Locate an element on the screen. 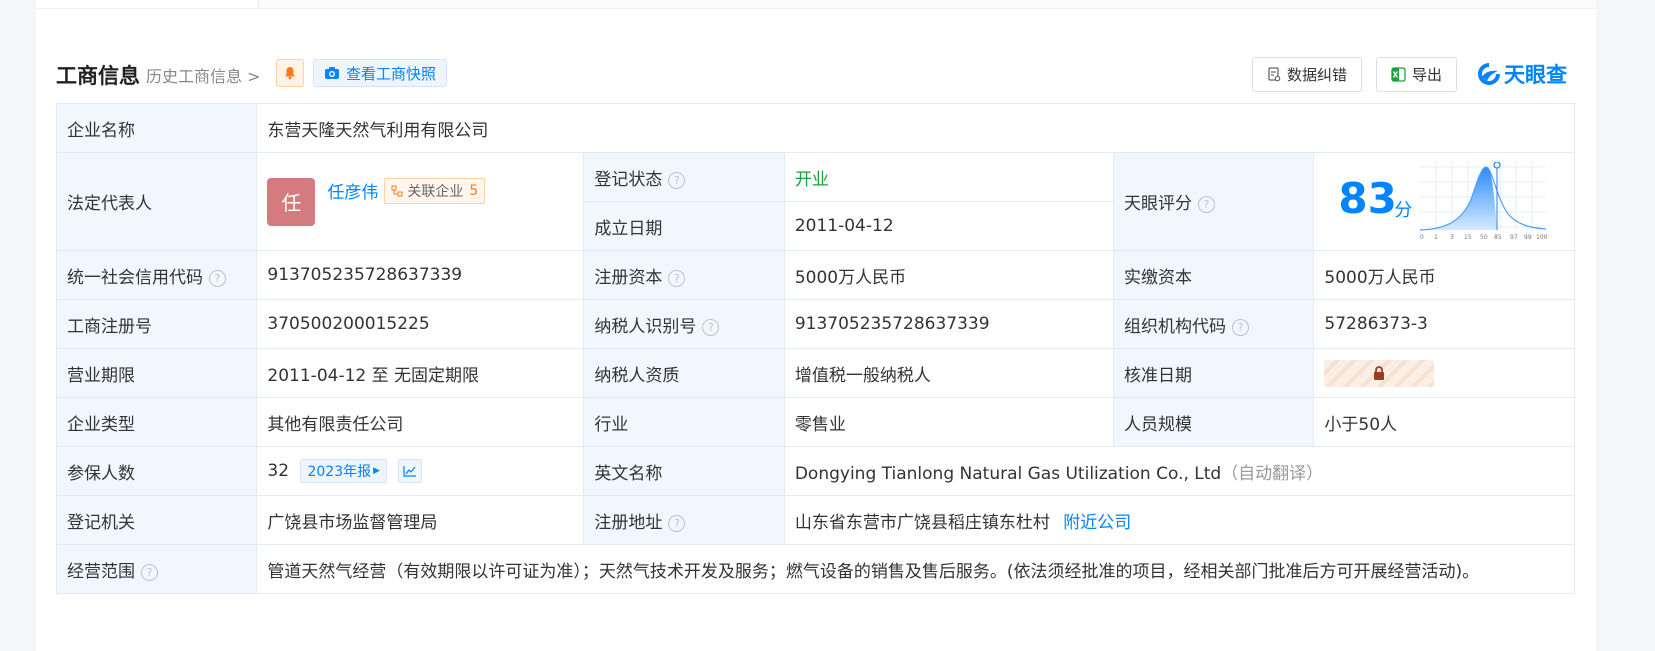  axis-tick: 3 is located at coordinates (1452, 237).